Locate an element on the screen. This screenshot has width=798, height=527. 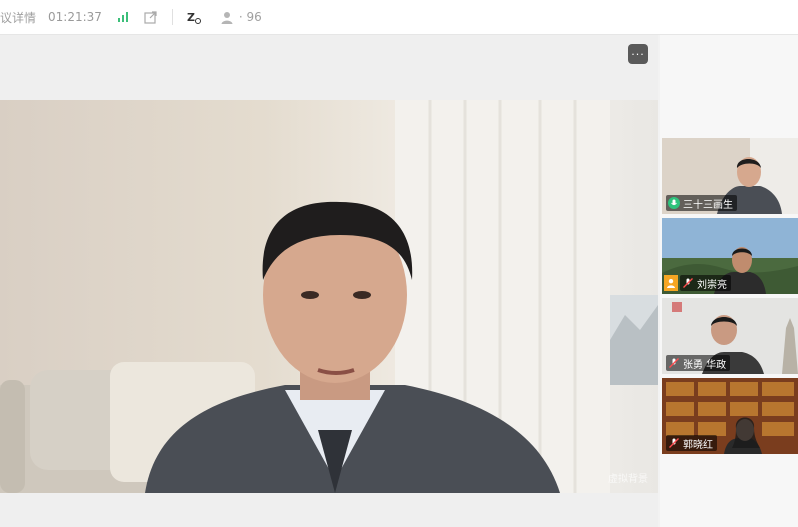
more-options-button: ··· is located at coordinates (638, 54).